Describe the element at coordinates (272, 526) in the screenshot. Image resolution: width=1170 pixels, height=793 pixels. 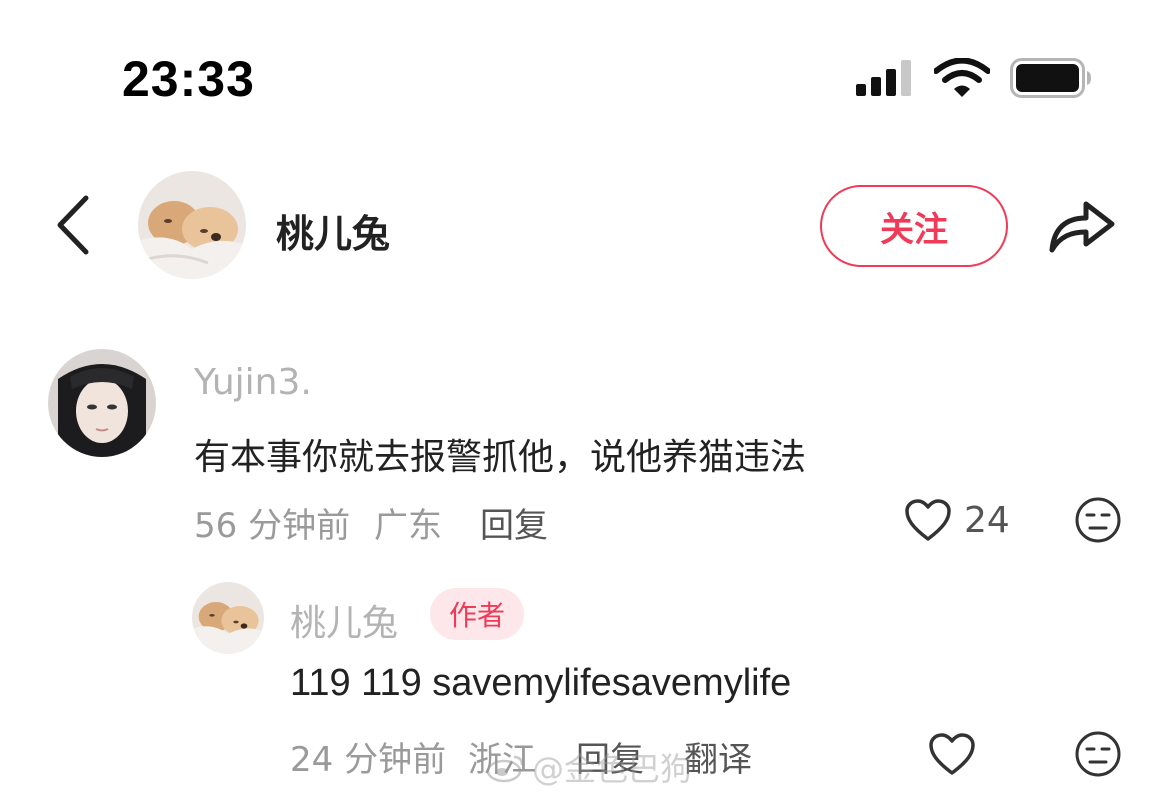
I see `comment-time: 56 分钟前` at that location.